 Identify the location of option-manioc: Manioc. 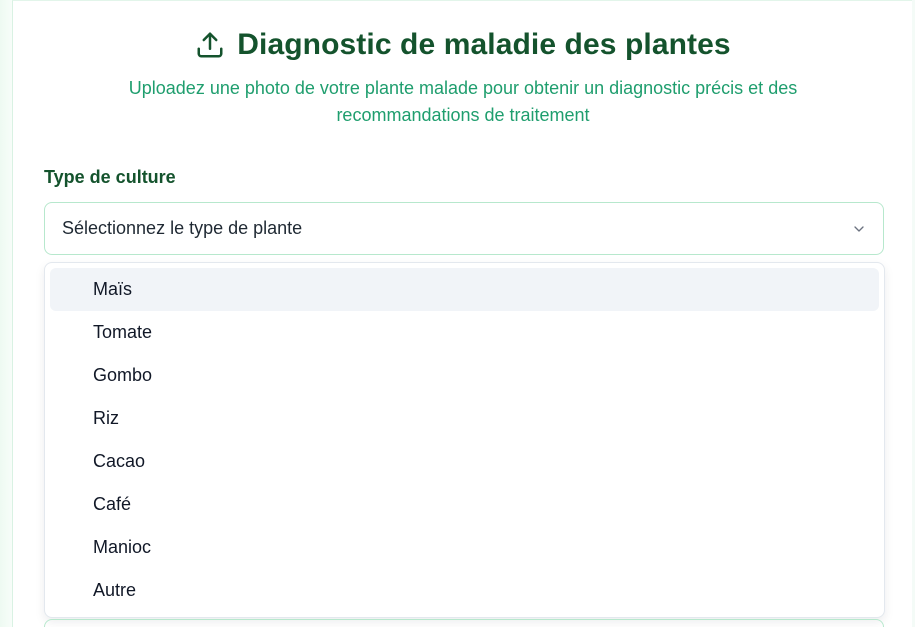
(464, 547).